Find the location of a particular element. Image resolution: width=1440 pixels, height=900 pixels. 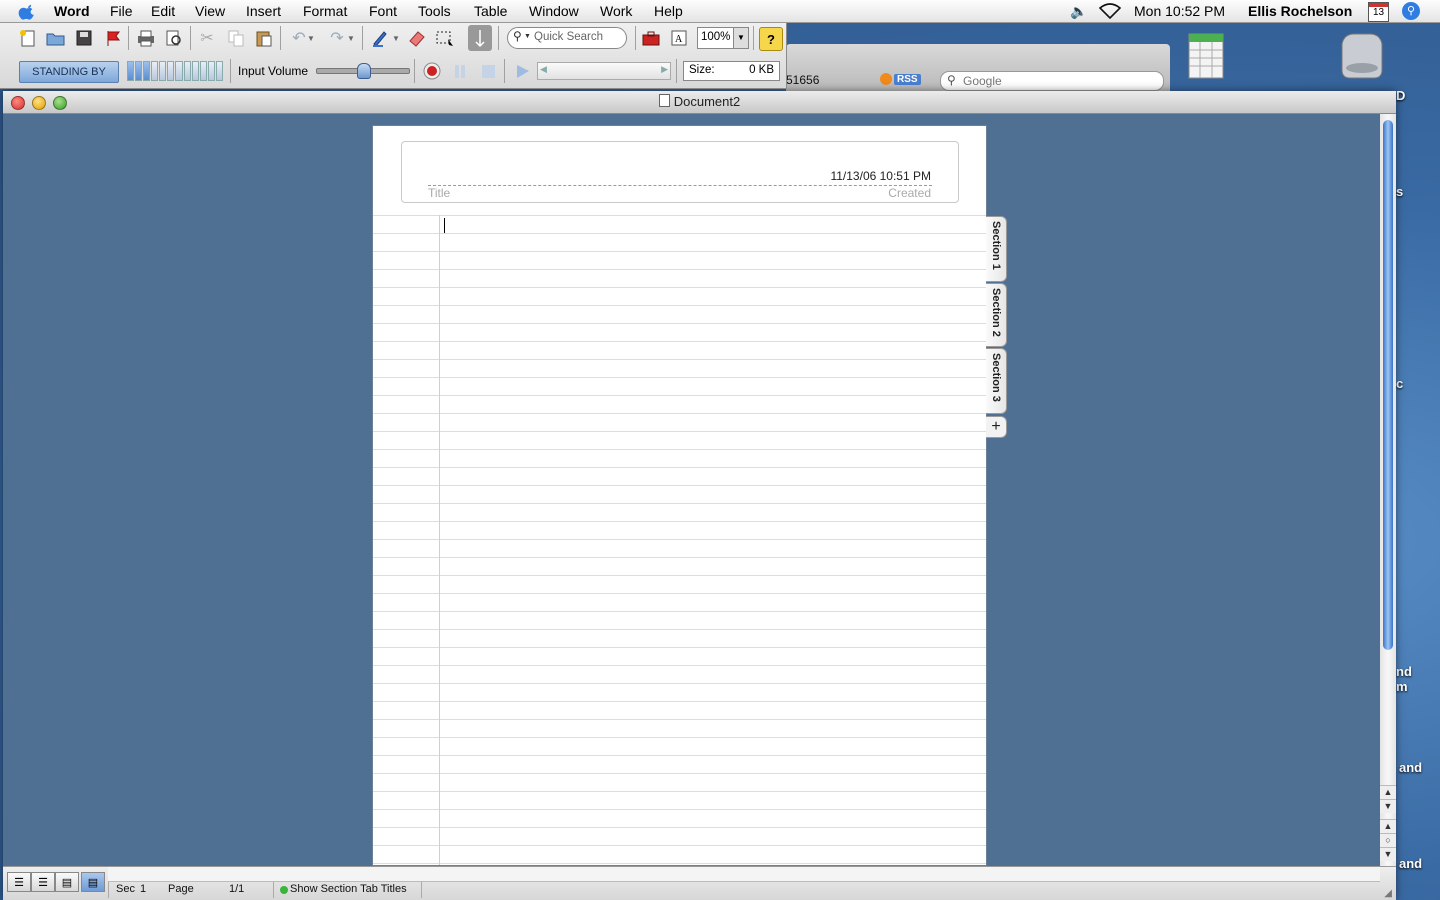

zoom-select: 100% ▼ is located at coordinates (723, 38).